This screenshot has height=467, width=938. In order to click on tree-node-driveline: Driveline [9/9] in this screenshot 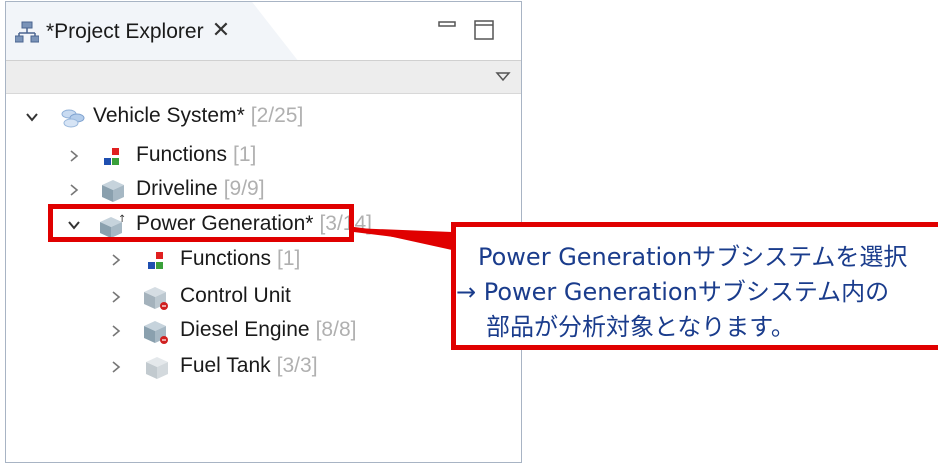, I will do `click(256, 190)`.